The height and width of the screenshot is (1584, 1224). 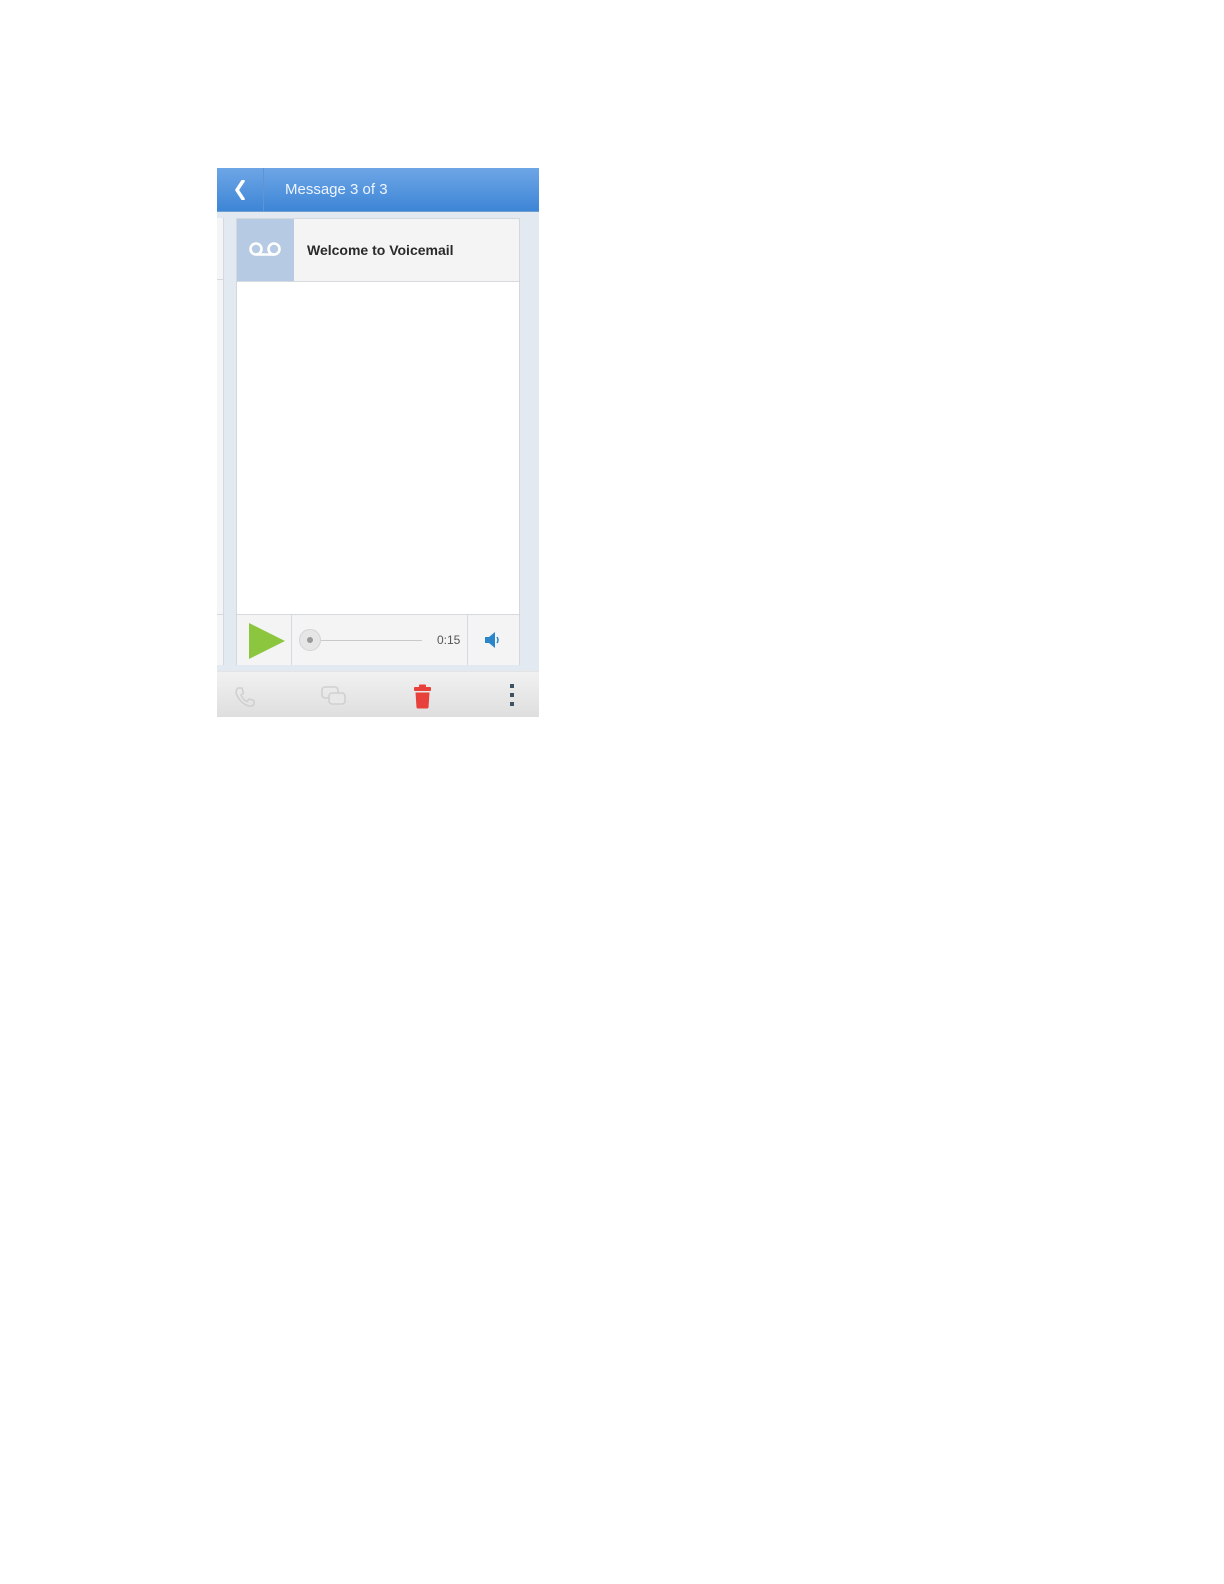 I want to click on more-options-button, so click(x=511, y=694).